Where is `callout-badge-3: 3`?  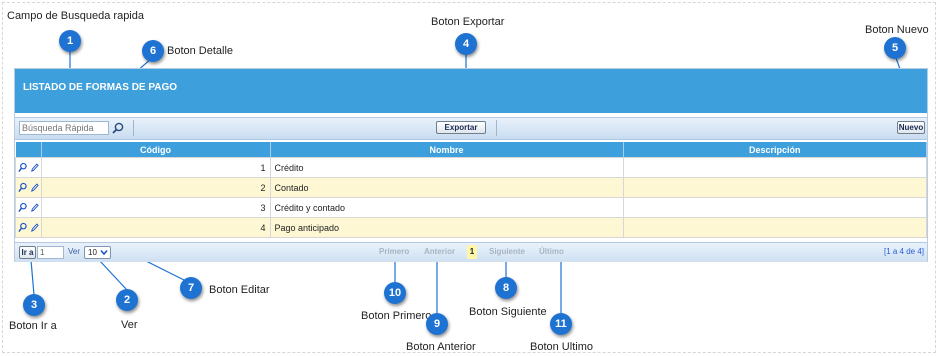 callout-badge-3: 3 is located at coordinates (34, 305).